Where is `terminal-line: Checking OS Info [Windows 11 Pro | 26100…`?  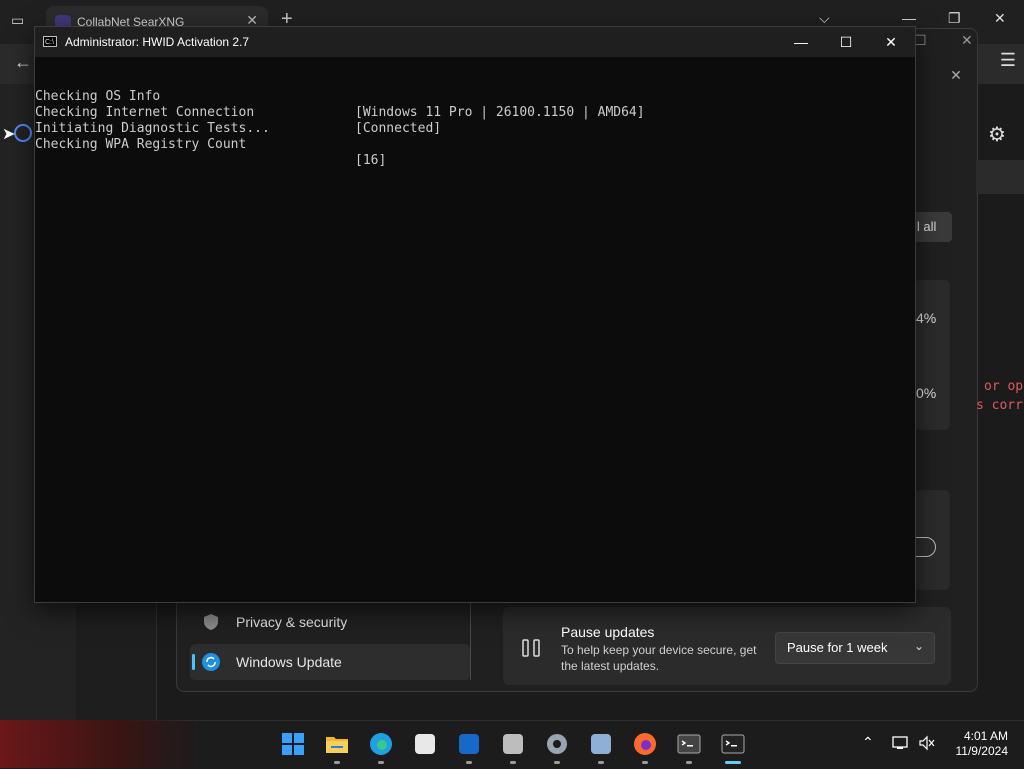 terminal-line: Checking OS Info [Windows 11 Pro | 26100… is located at coordinates (475, 96).